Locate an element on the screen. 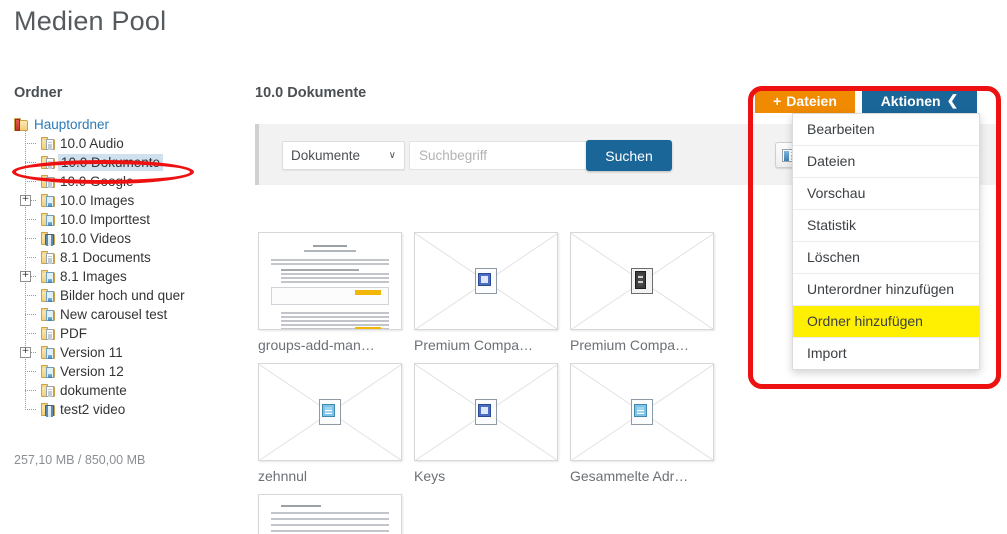 The image size is (1007, 534). tree-node-label: dokumente is located at coordinates (93, 390).